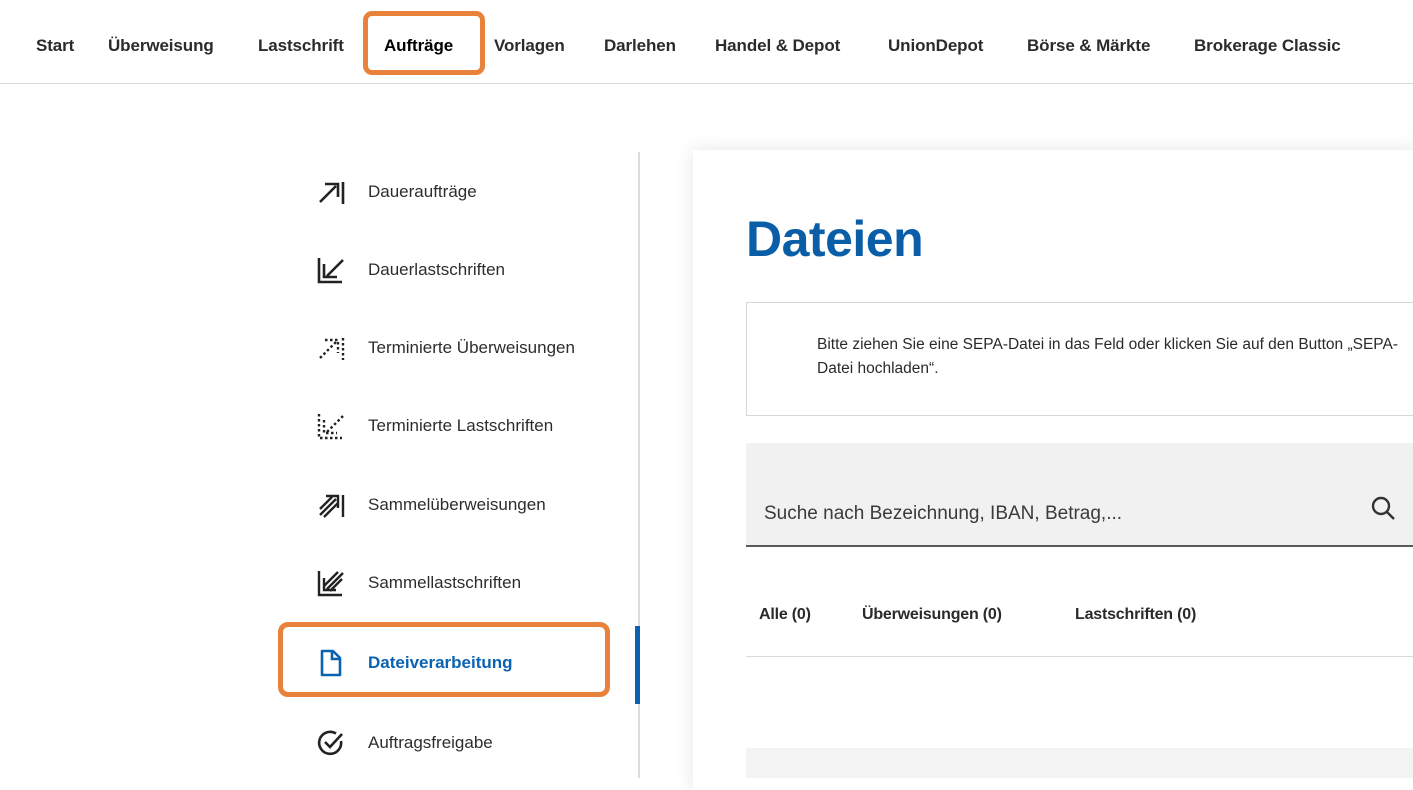 The width and height of the screenshot is (1413, 790). I want to click on arrow-up-right-icon, so click(333, 192).